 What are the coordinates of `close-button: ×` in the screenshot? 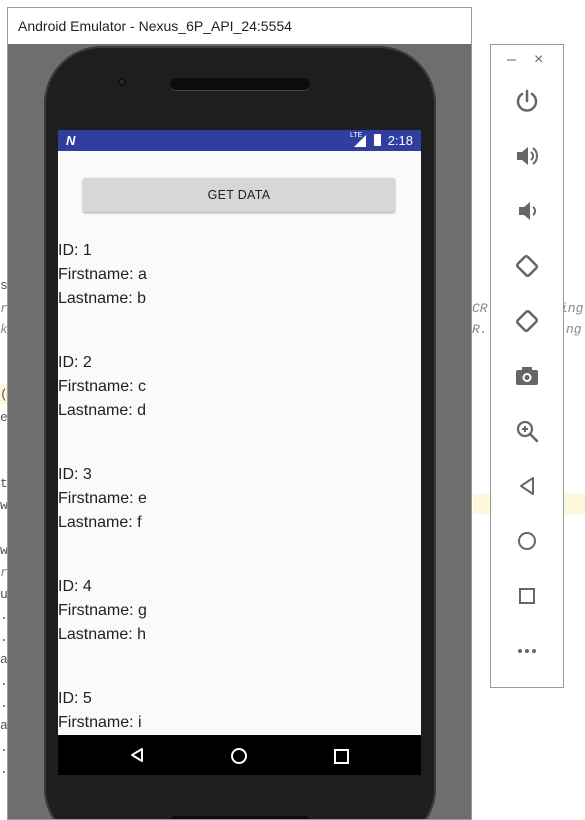 It's located at (538, 60).